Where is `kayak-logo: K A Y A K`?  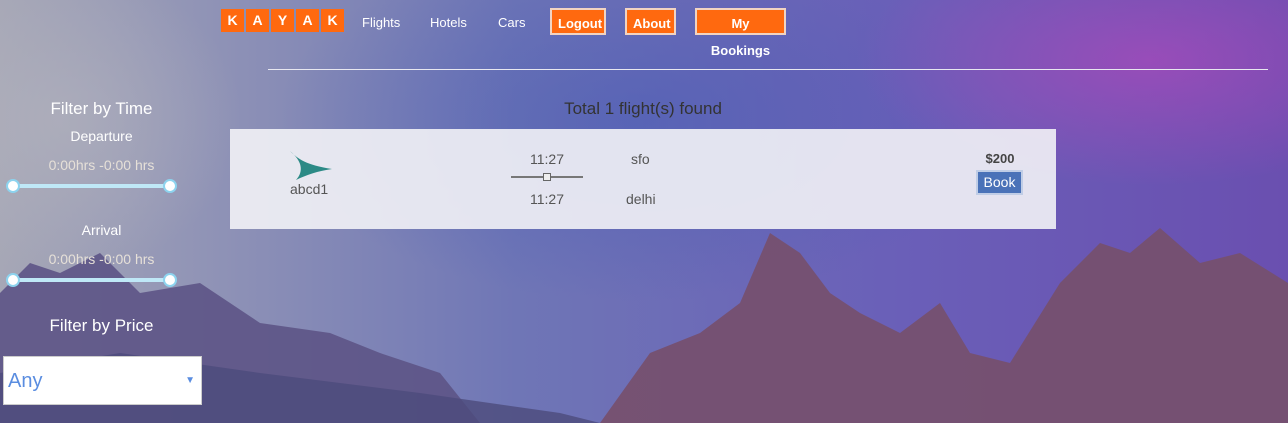 kayak-logo: K A Y A K is located at coordinates (282, 20).